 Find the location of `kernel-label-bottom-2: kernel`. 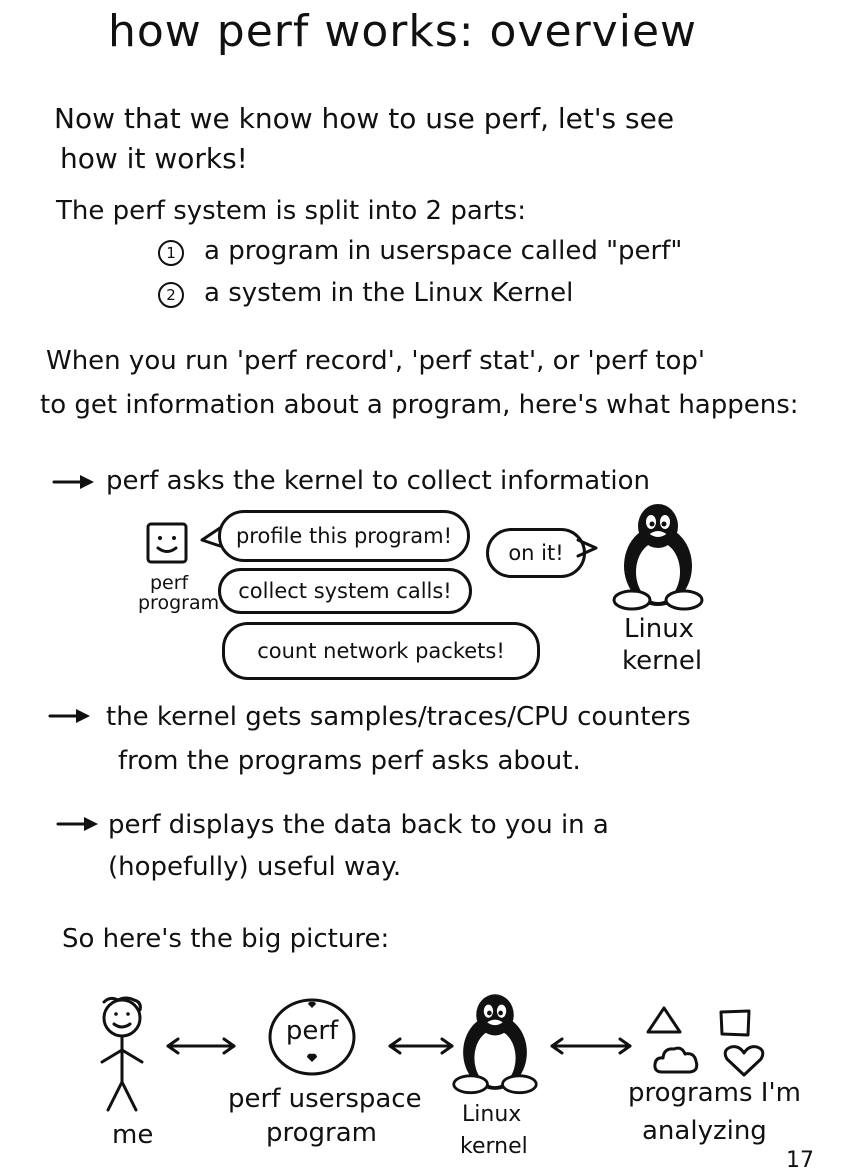

kernel-label-bottom-2: kernel is located at coordinates (494, 1146).